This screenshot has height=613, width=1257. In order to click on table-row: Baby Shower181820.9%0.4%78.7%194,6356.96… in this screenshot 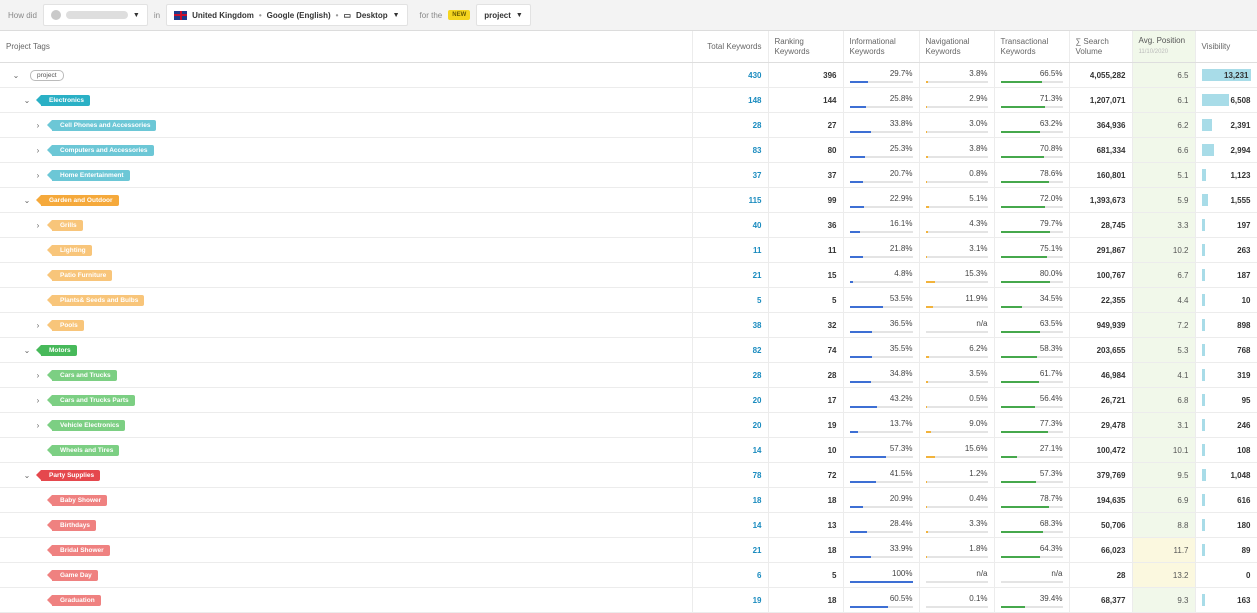, I will do `click(628, 500)`.